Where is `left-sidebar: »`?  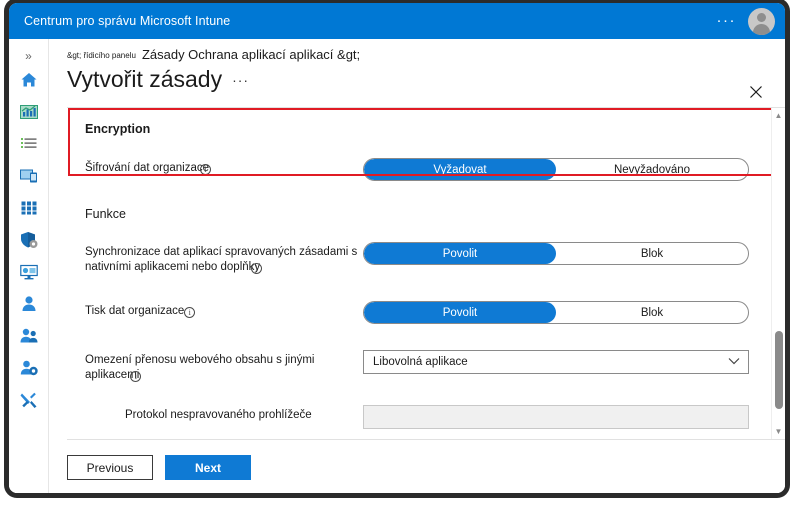 left-sidebar: » is located at coordinates (29, 266).